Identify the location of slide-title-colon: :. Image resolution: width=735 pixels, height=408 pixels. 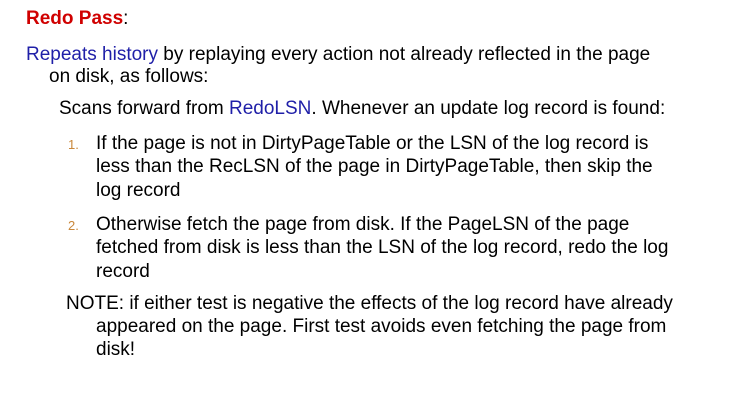
(126, 18).